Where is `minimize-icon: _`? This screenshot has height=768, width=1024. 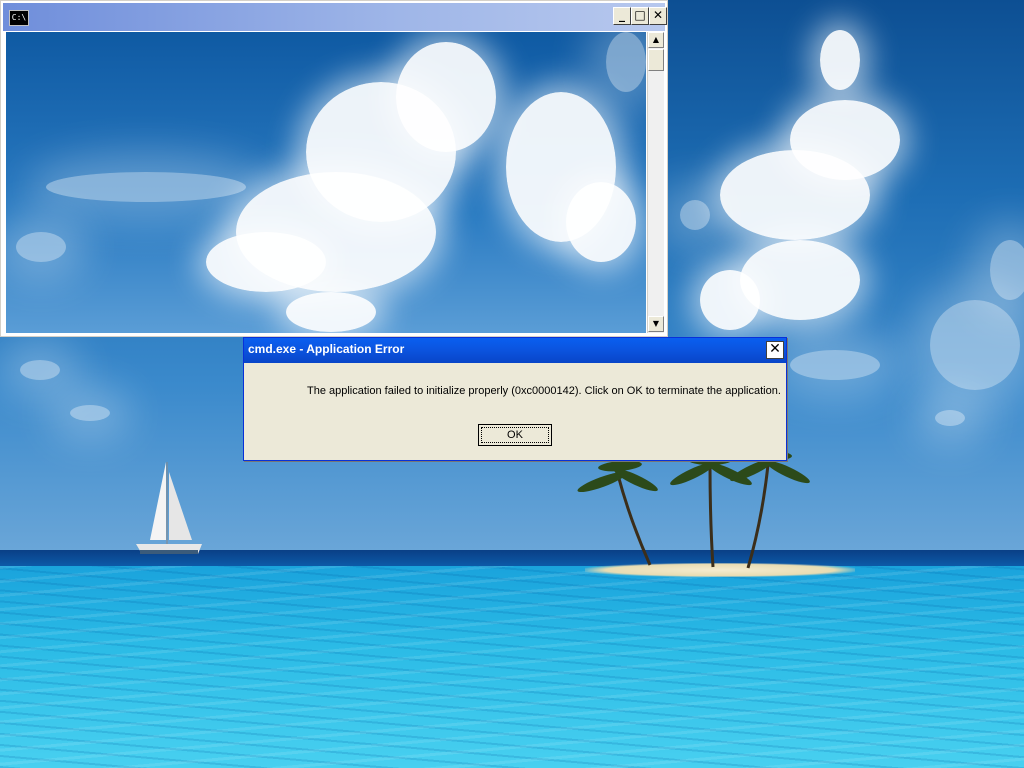
minimize-icon: _ is located at coordinates (622, 16).